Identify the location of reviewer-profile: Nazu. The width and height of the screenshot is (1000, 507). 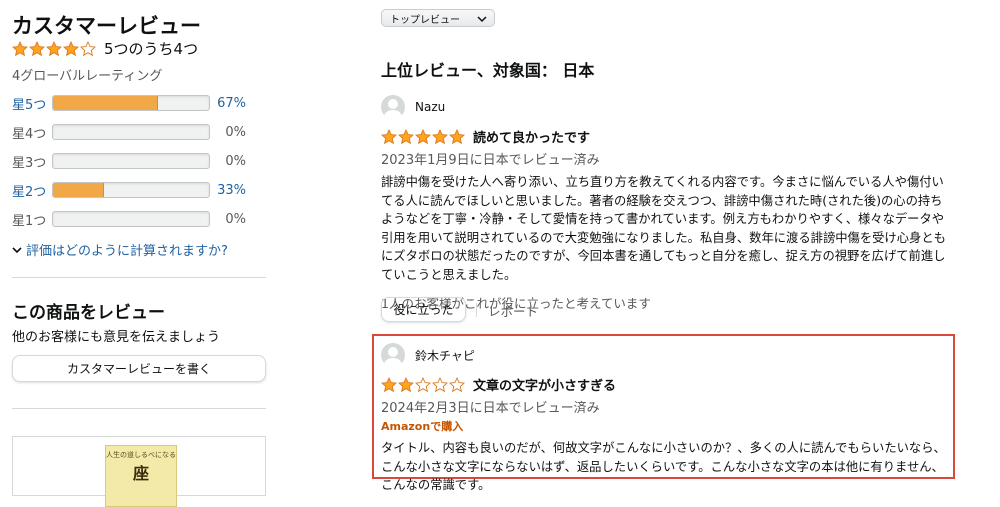
(666, 107).